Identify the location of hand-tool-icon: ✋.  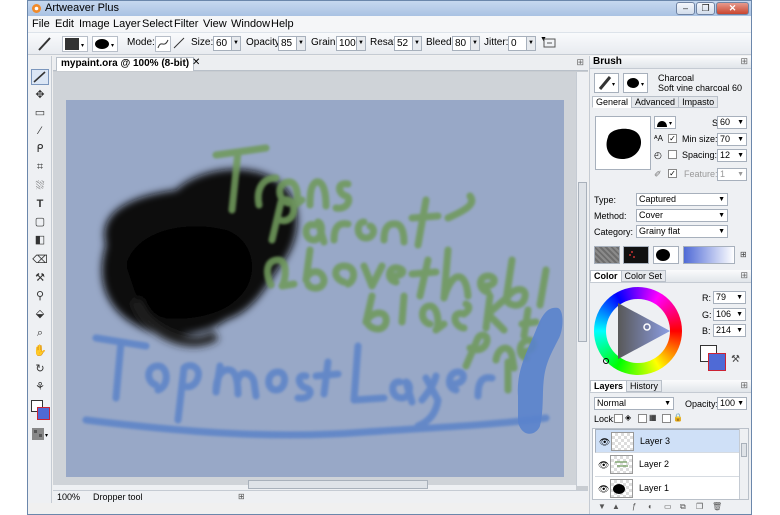
(40, 351).